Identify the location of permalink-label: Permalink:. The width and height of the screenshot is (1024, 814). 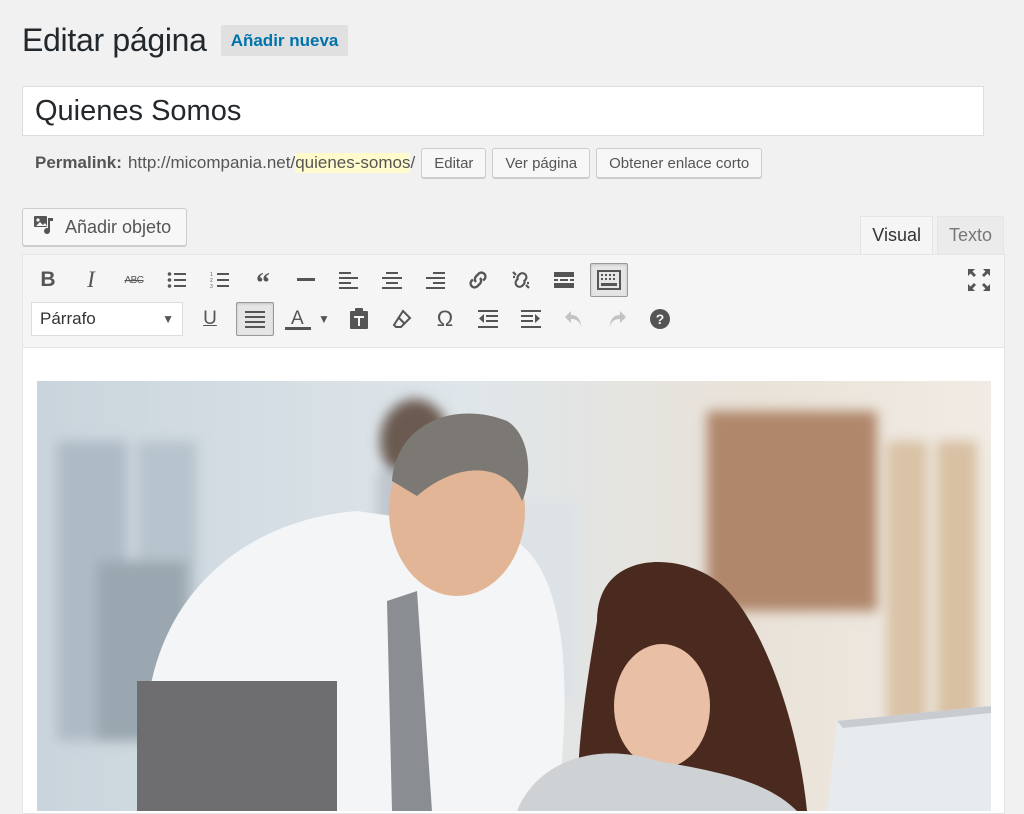
(78, 162).